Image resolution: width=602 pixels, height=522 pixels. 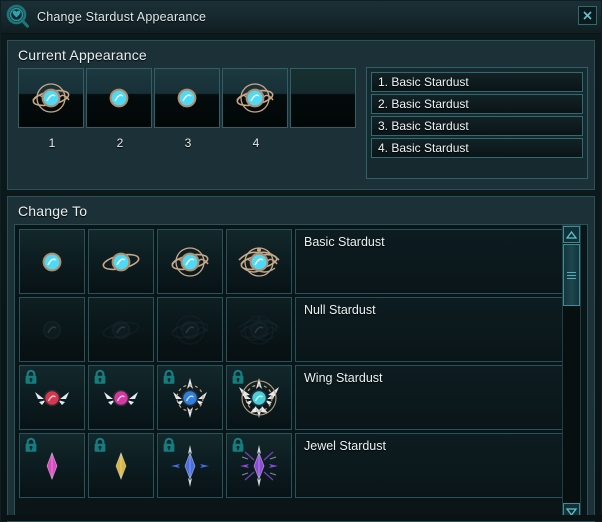 I want to click on appearance-slot-group: 3, so click(x=188, y=109).